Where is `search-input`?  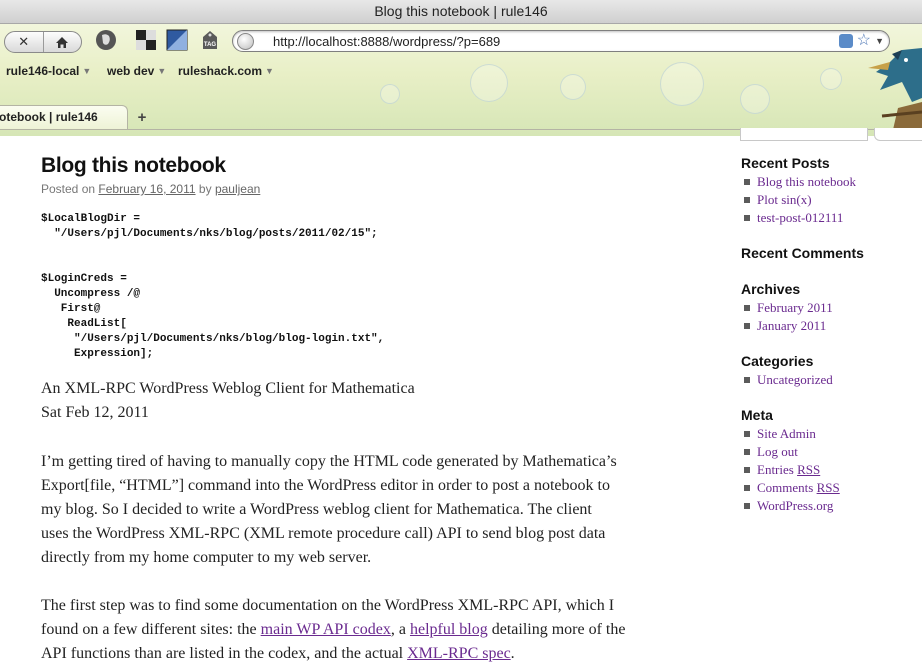 search-input is located at coordinates (804, 134).